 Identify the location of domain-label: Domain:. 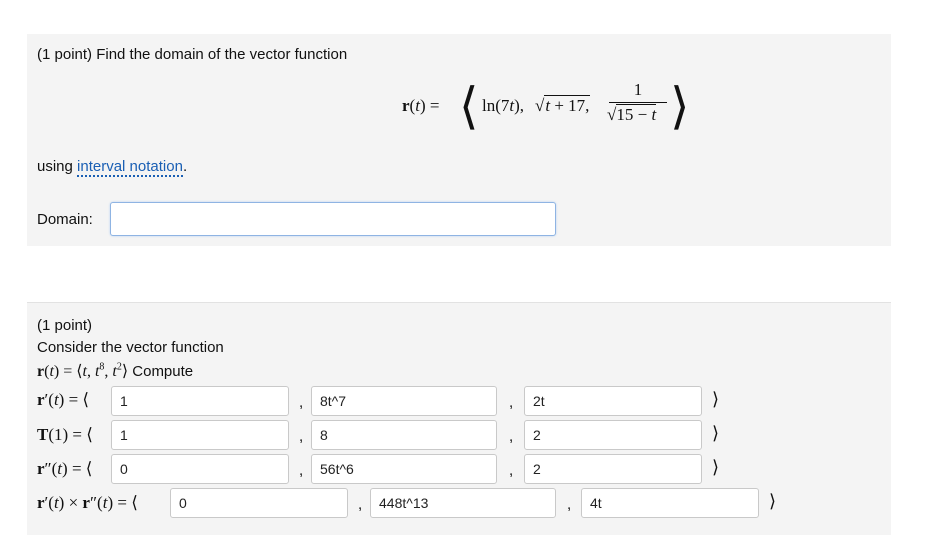
(65, 219).